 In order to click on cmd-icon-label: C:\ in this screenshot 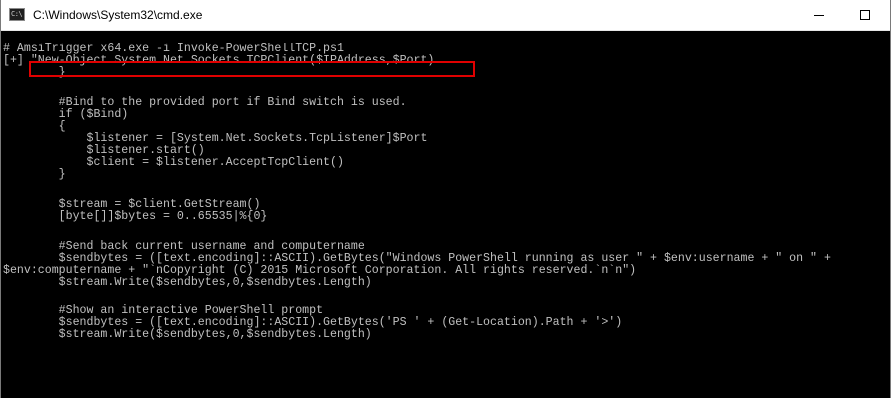, I will do `click(17, 14)`.